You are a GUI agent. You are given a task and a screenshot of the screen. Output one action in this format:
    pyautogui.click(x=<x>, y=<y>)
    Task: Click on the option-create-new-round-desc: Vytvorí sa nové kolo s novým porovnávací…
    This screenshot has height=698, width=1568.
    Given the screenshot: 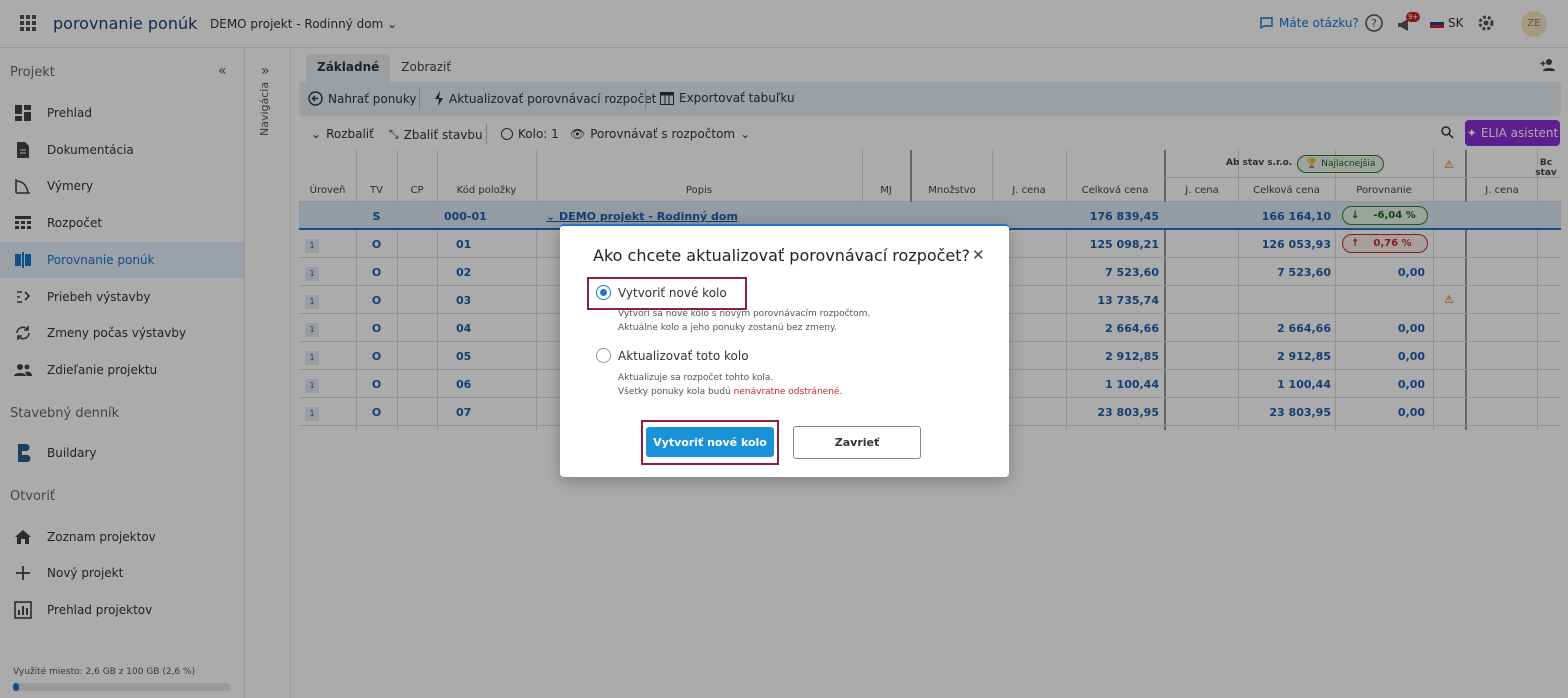 What is the action you would take?
    pyautogui.click(x=744, y=321)
    